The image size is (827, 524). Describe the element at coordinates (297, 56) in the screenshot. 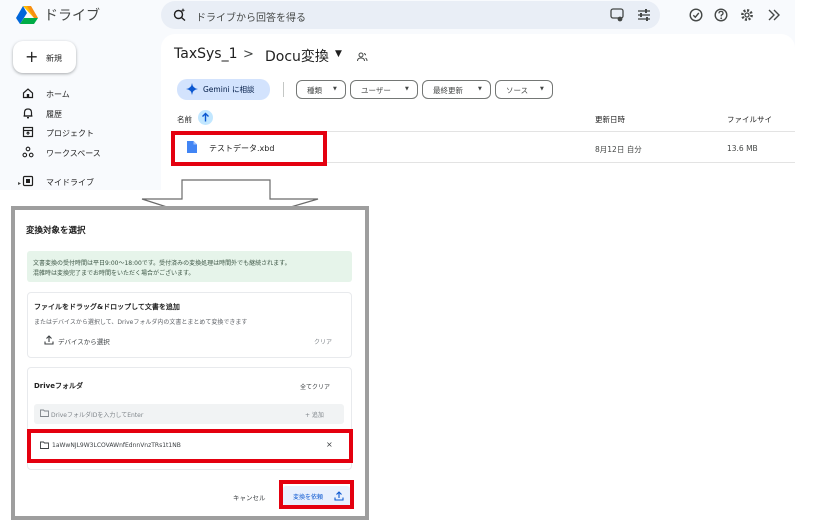

I see `breadcrumb-current: Docu変換` at that location.